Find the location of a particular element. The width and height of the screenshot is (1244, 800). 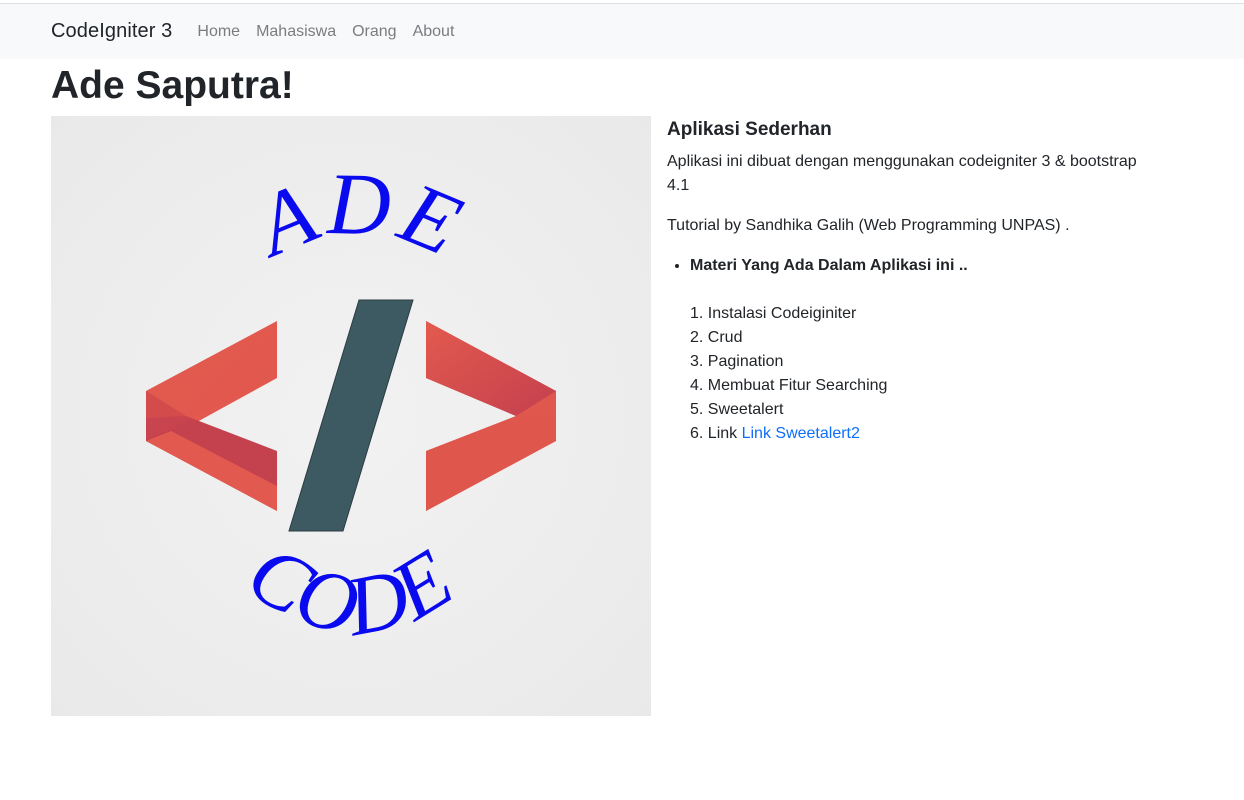

logo-top-textpath: ADE is located at coordinates (356, 216).